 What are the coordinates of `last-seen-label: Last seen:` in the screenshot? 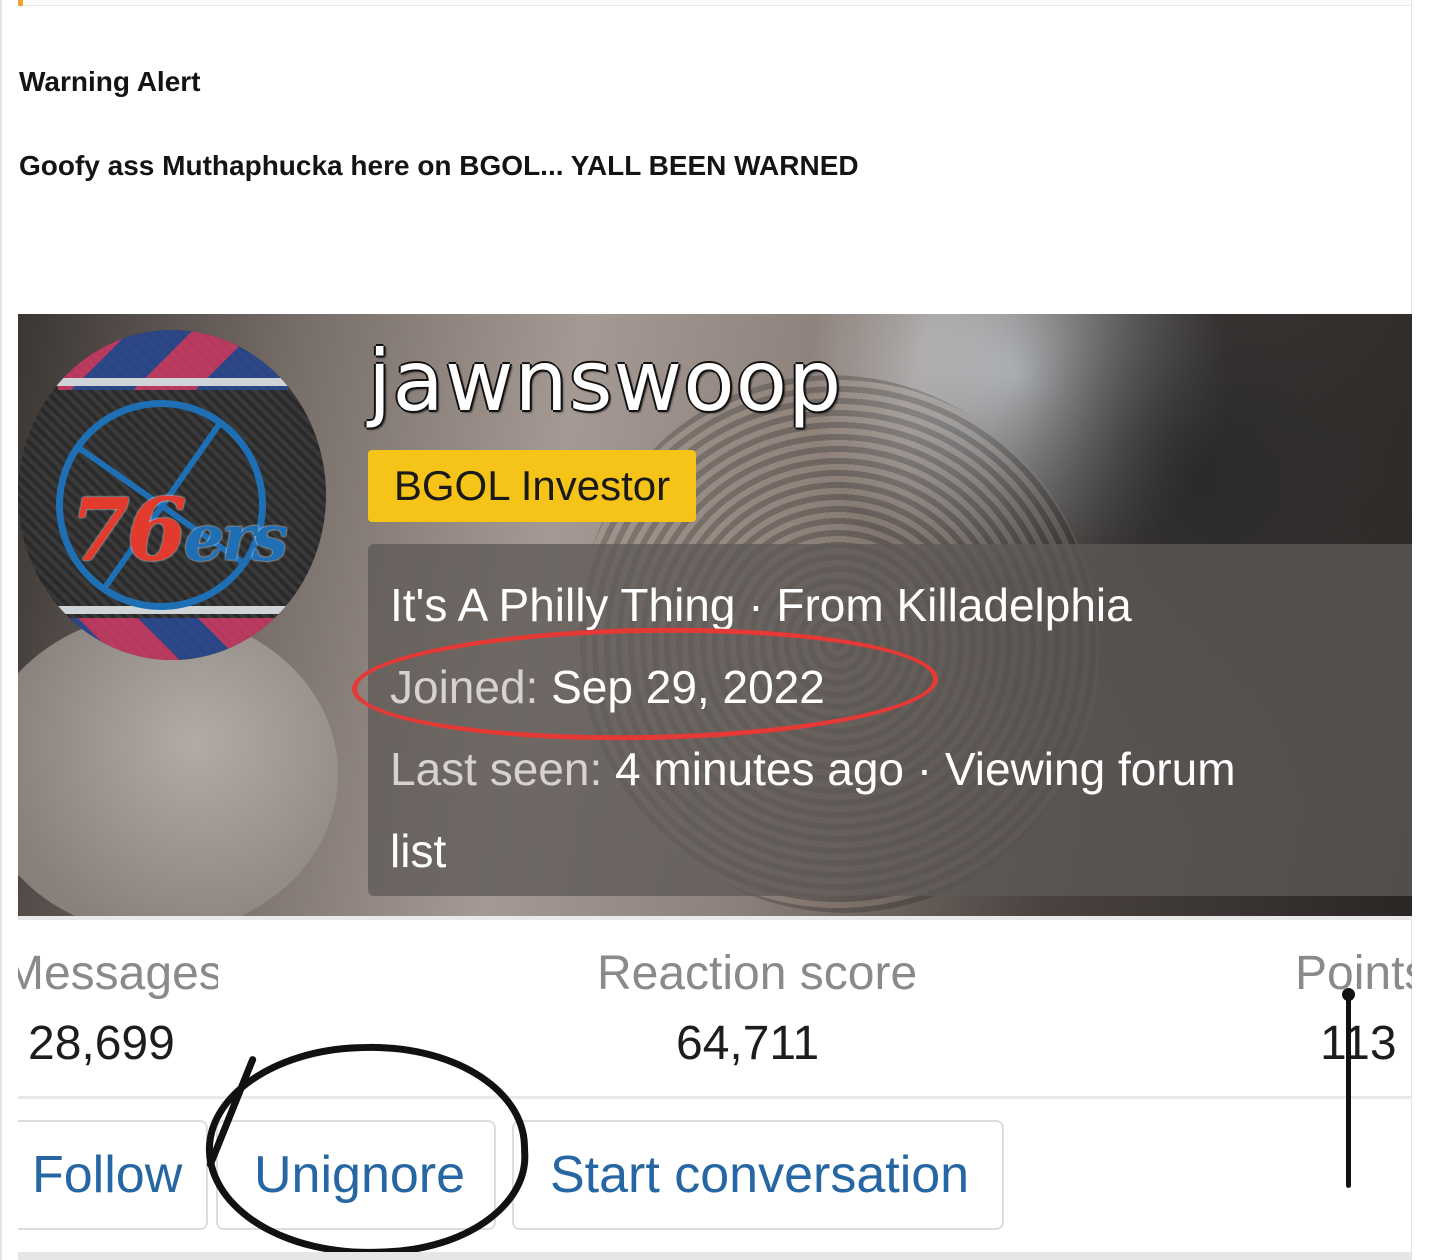 It's located at (496, 769).